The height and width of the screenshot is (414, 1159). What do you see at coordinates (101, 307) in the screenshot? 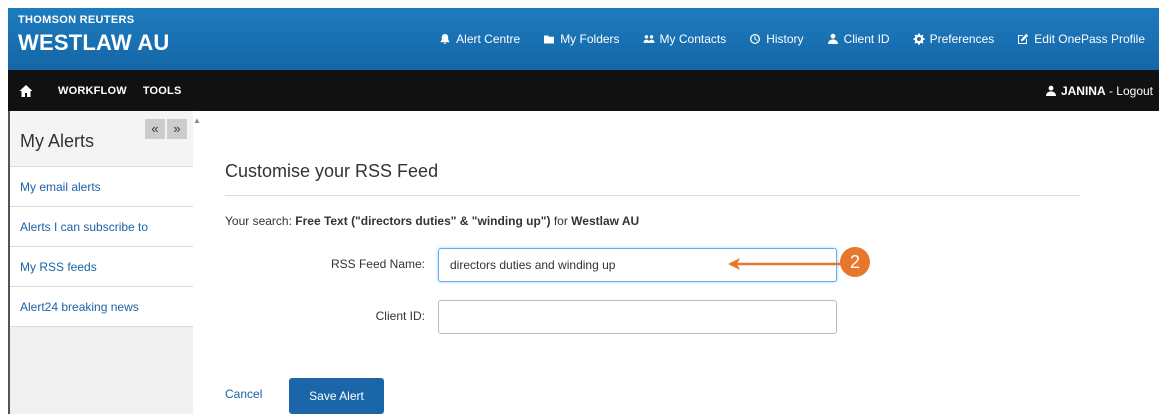
I see `sidebar-item-alert24-breaking-news: Alert24 breaking news` at bounding box center [101, 307].